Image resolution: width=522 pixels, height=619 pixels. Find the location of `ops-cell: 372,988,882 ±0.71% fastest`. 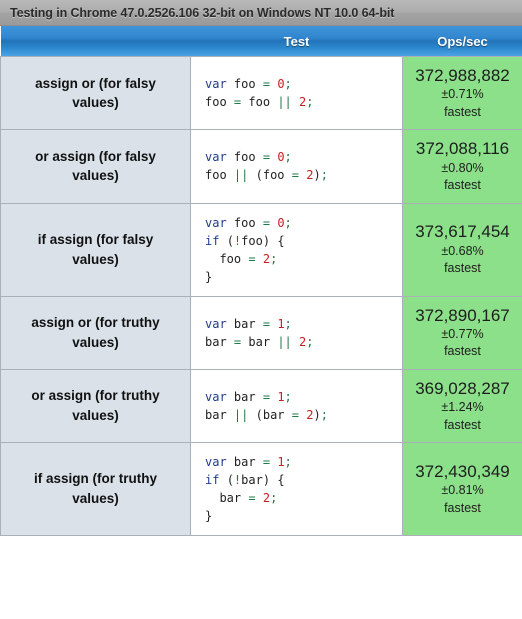

ops-cell: 372,988,882 ±0.71% fastest is located at coordinates (462, 93).